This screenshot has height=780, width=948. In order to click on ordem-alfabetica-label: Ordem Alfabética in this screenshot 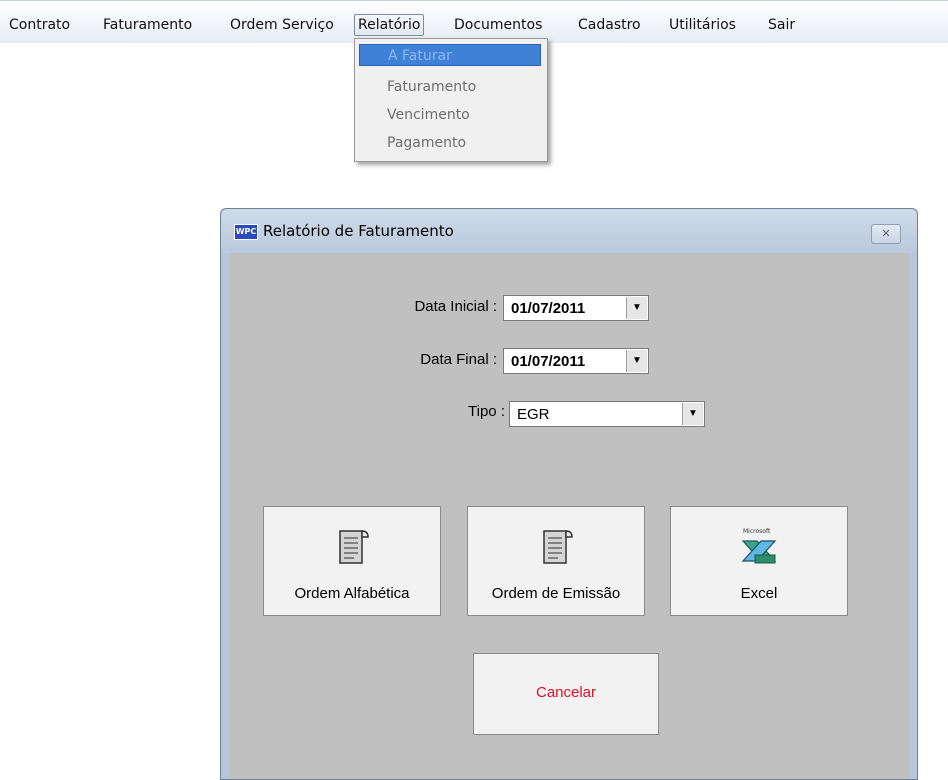, I will do `click(352, 593)`.